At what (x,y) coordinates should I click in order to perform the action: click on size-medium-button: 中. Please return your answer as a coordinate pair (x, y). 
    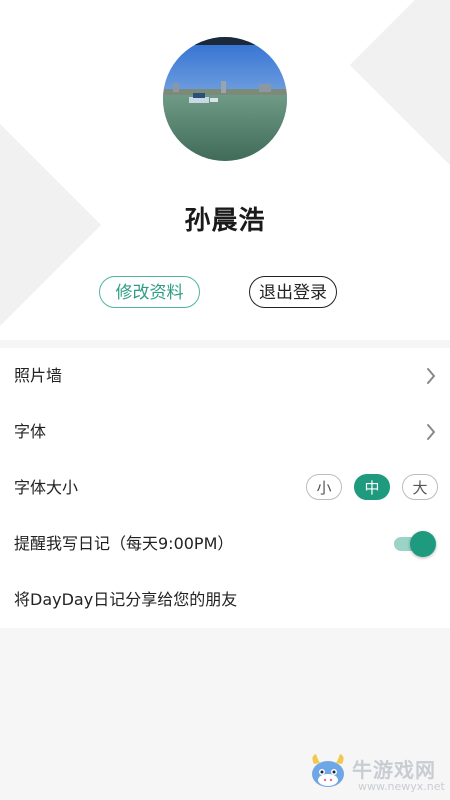
    Looking at the image, I should click on (372, 487).